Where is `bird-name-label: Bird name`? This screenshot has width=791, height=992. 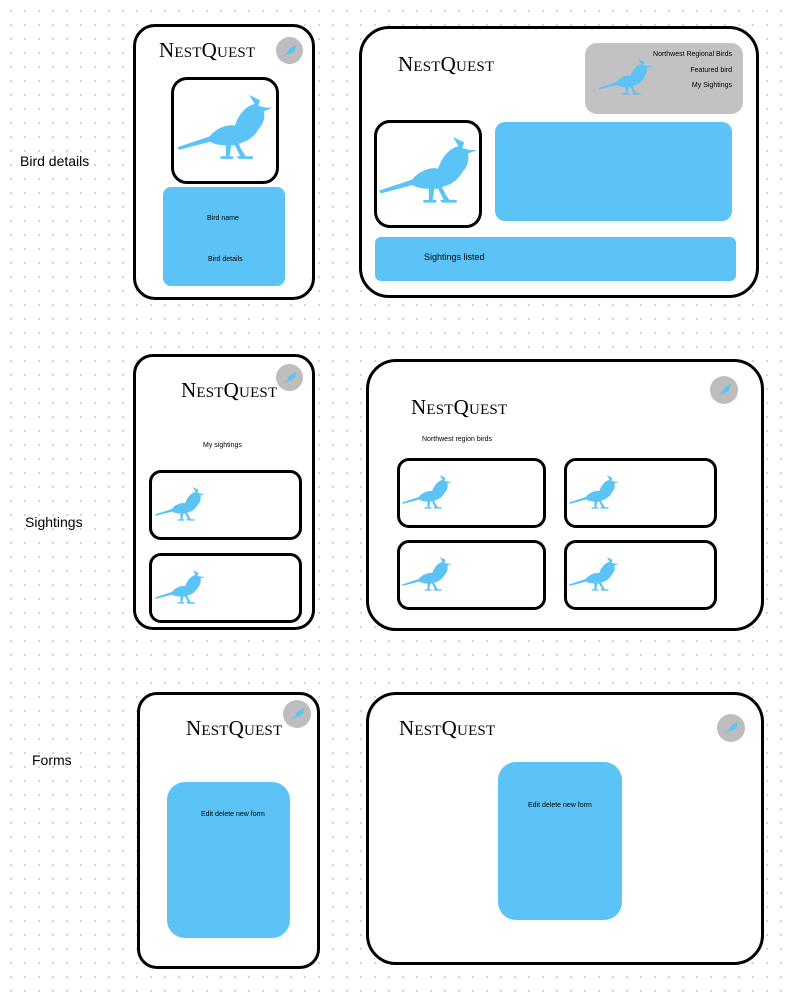
bird-name-label: Bird name is located at coordinates (223, 218).